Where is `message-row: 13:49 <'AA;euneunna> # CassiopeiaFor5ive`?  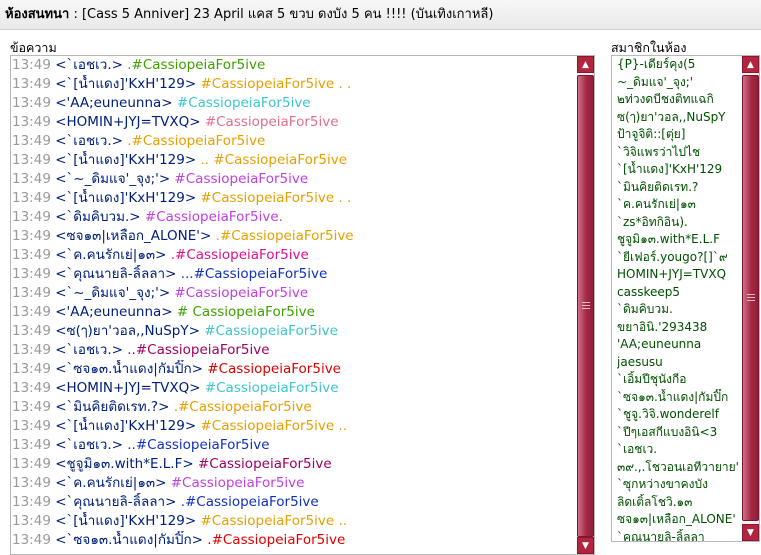 message-row: 13:49 <'AA;euneunna> # CassiopeiaFor5ive is located at coordinates (293, 312).